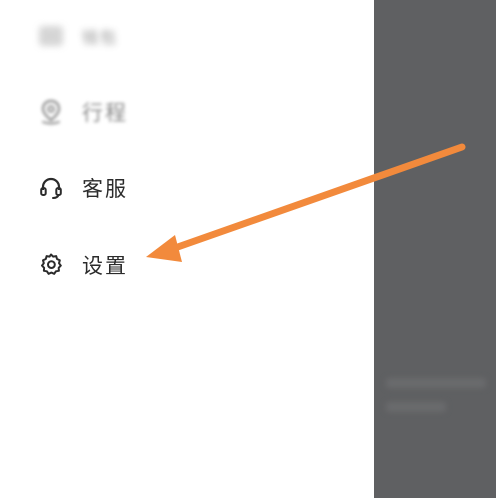 The width and height of the screenshot is (496, 498). I want to click on menu-item-trips: 行程, so click(82, 112).